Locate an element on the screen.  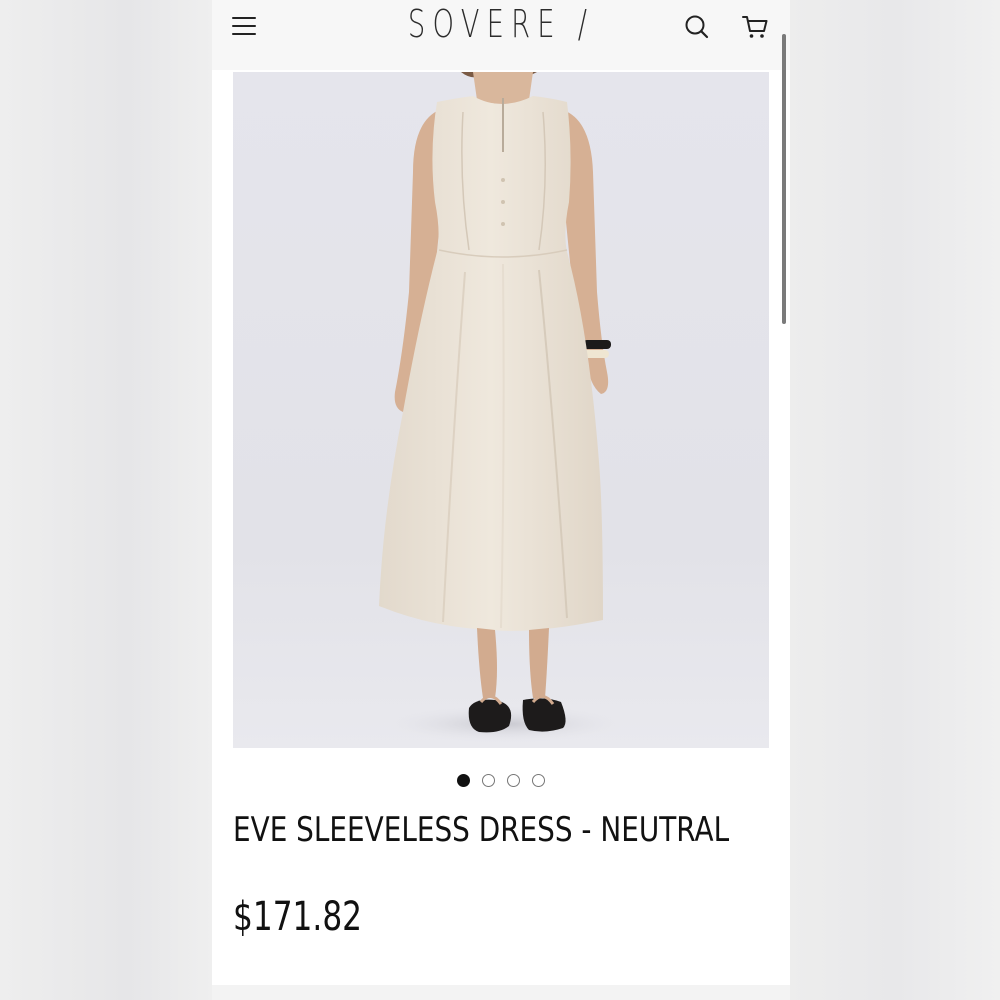
carousel-dots is located at coordinates (501, 780).